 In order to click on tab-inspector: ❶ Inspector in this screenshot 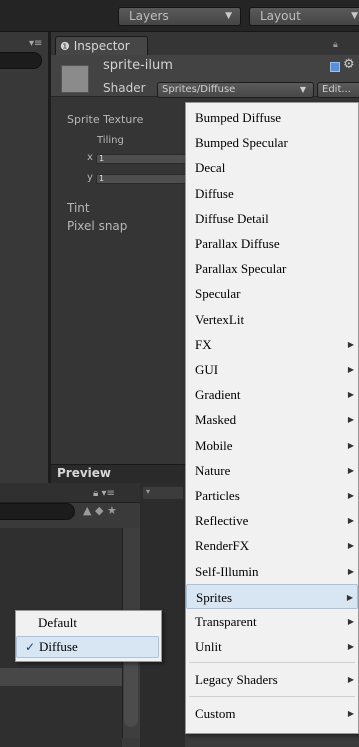, I will do `click(101, 46)`.